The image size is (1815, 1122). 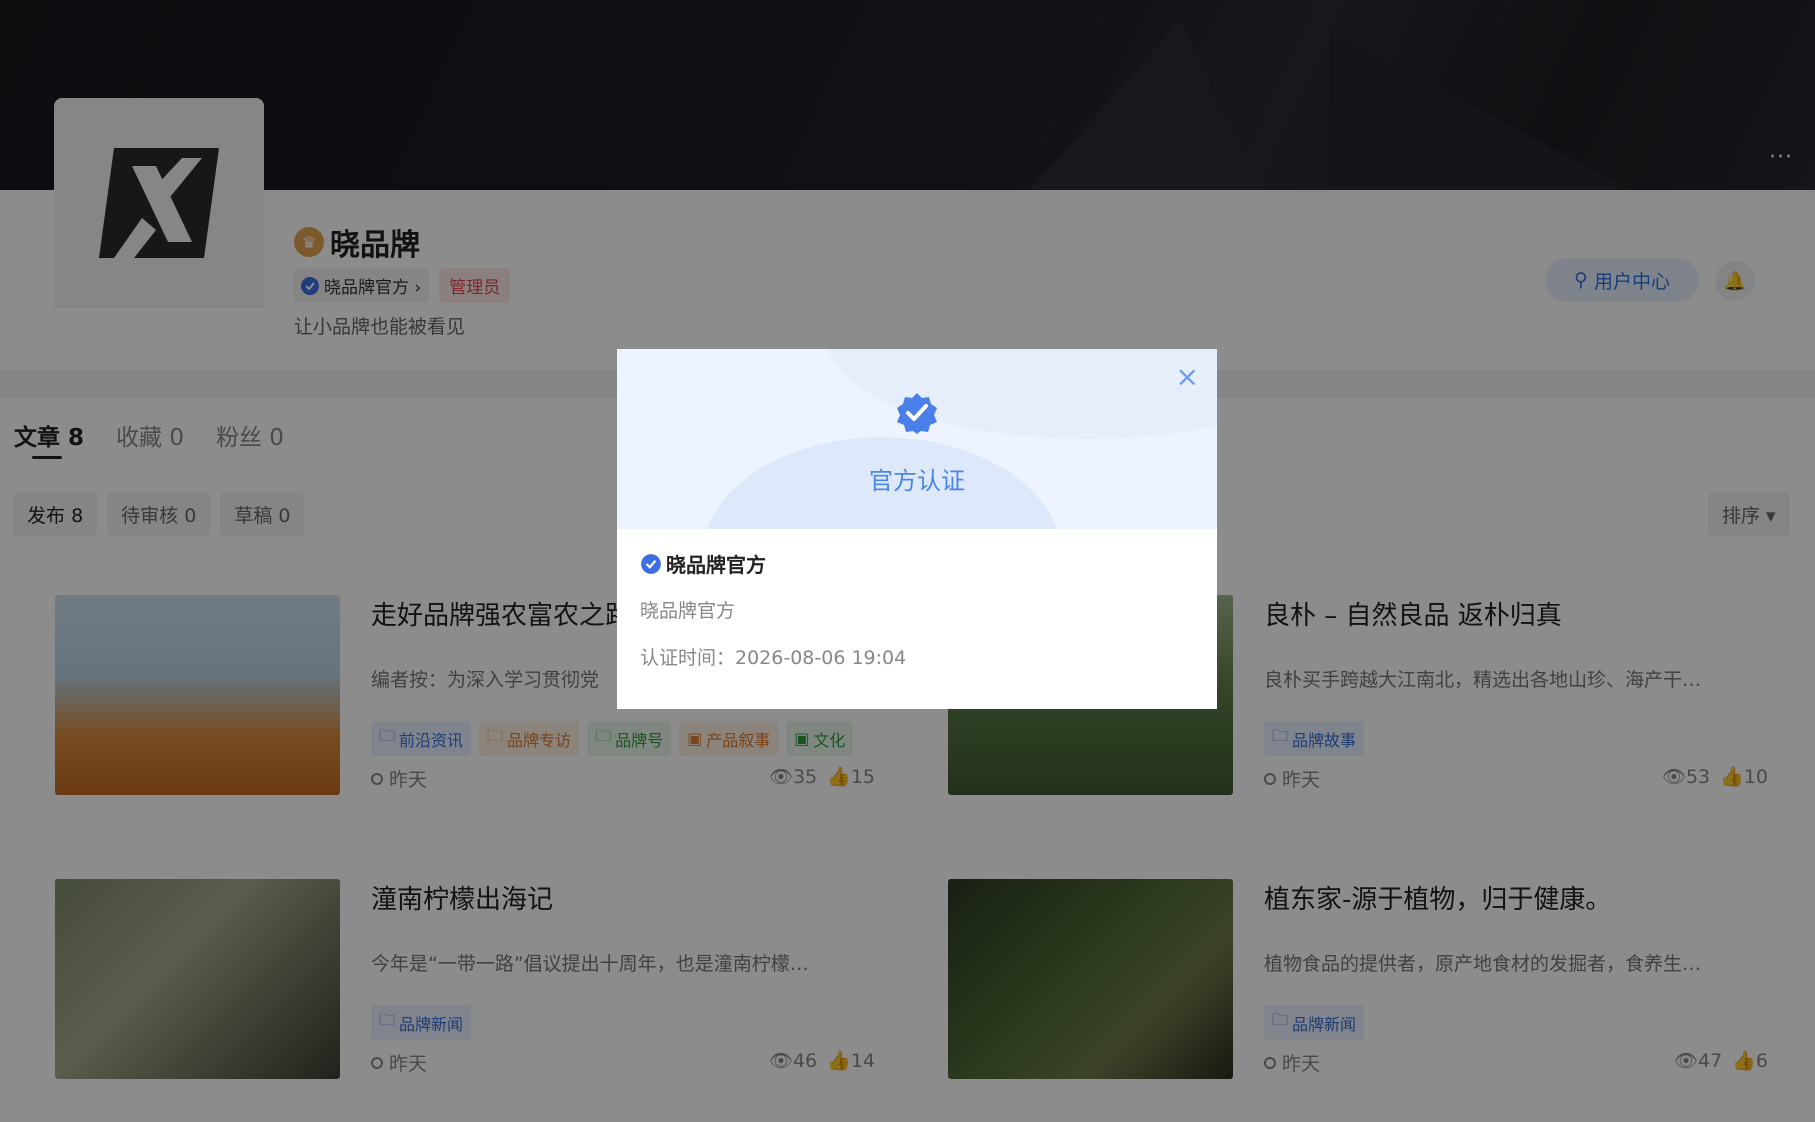 I want to click on verified-name: 晓品牌官方, so click(x=773, y=563).